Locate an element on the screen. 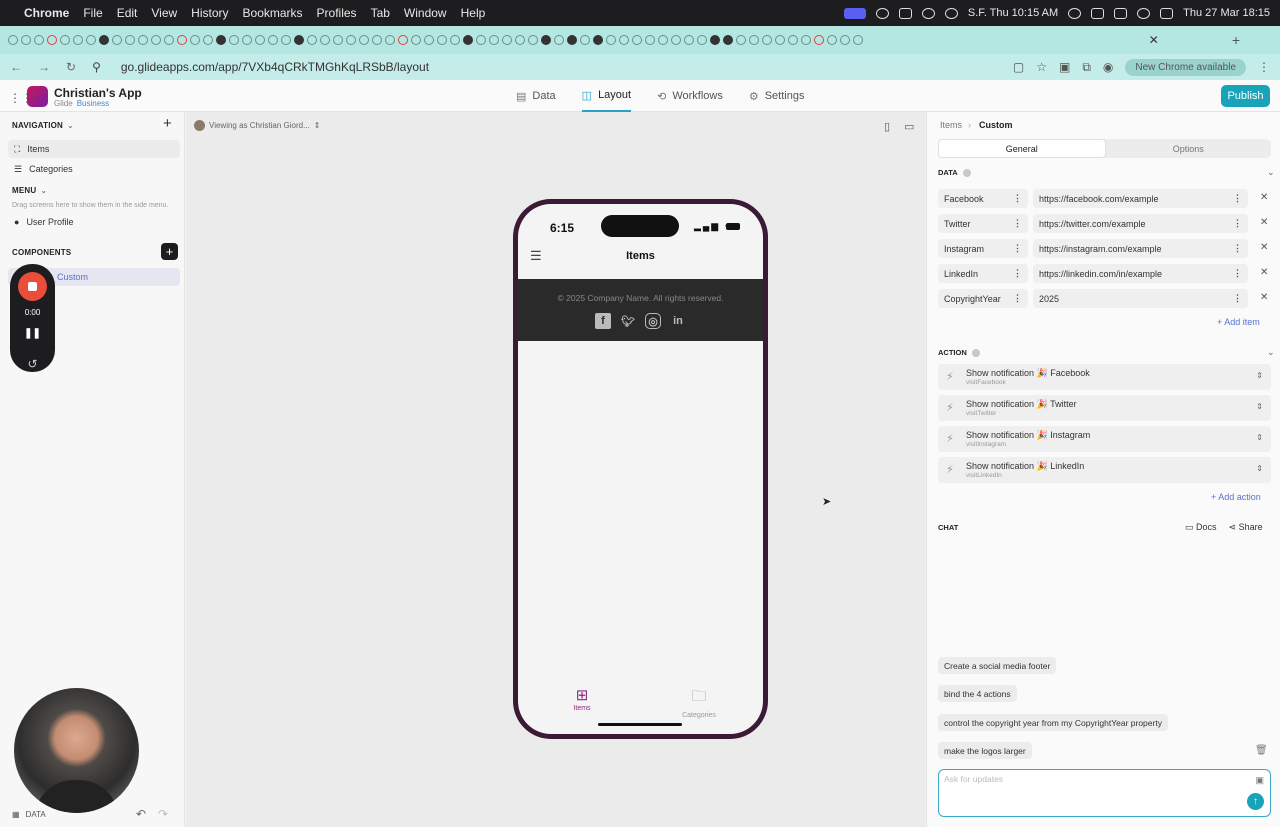 The width and height of the screenshot is (1280, 827). data-key-field: LinkedIn ⋮ is located at coordinates (983, 273).